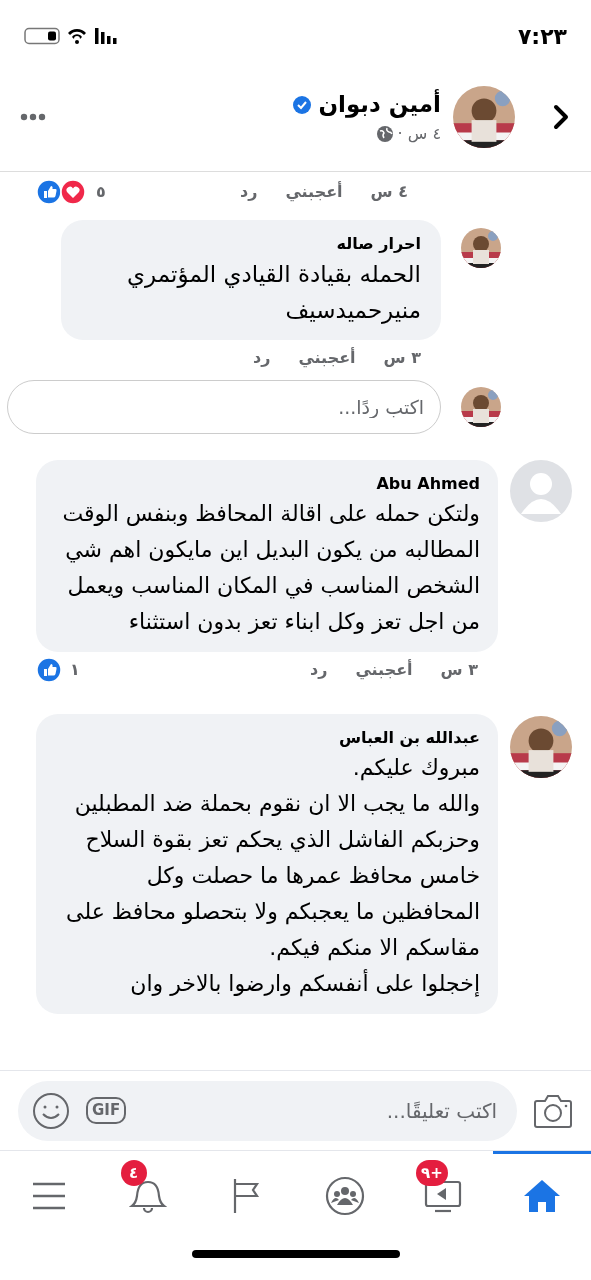  What do you see at coordinates (389, 192) in the screenshot?
I see `comment-time: ٤ س` at bounding box center [389, 192].